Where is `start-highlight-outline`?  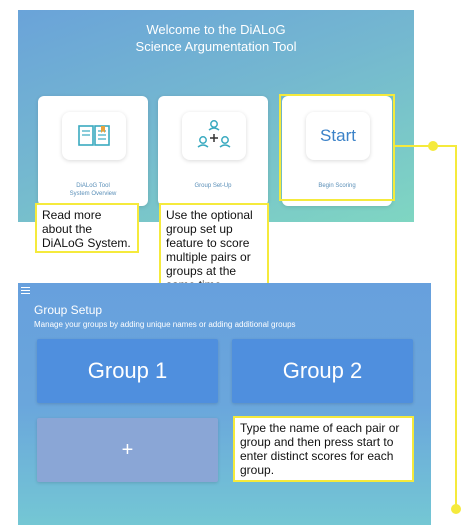
start-highlight-outline is located at coordinates (337, 147).